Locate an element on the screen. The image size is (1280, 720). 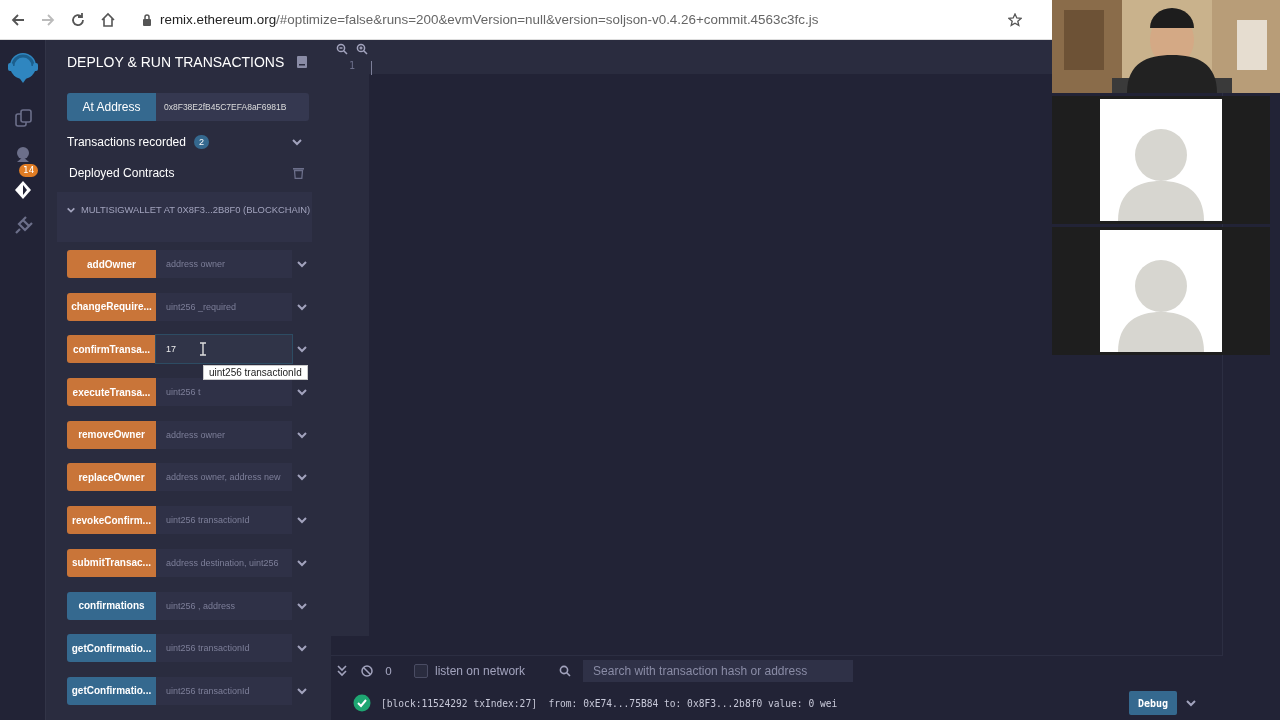
text-caret is located at coordinates (371, 68).